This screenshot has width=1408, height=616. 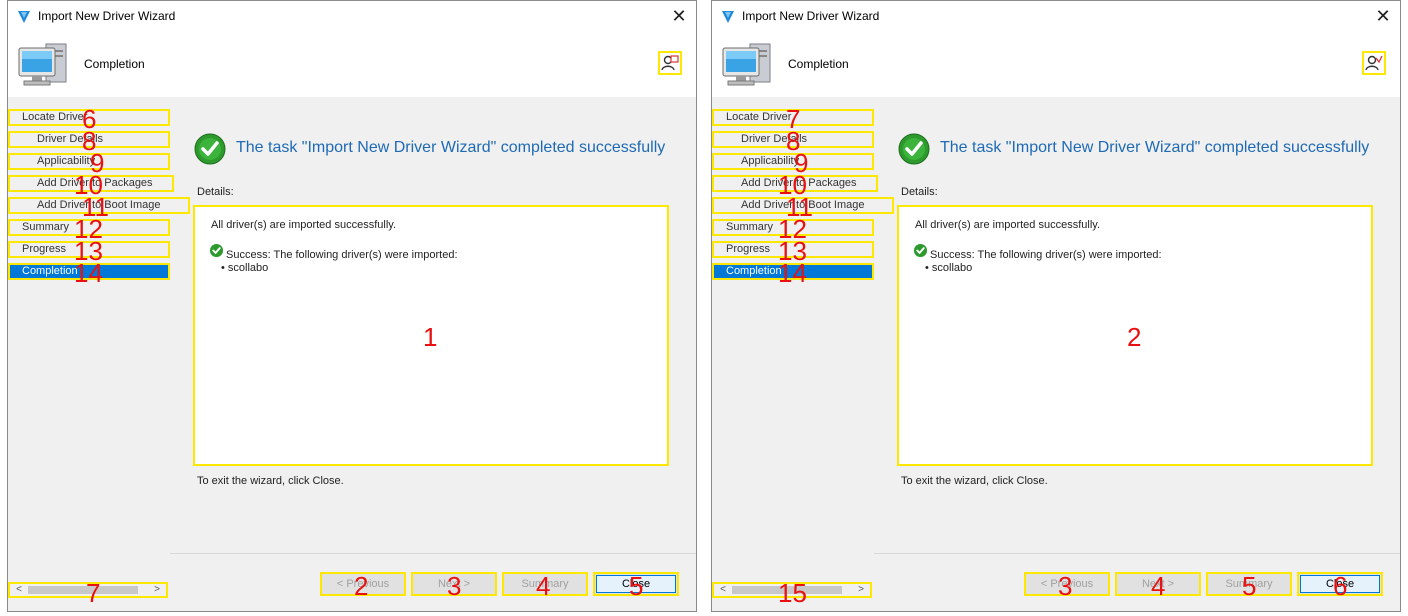 What do you see at coordinates (1340, 585) in the screenshot?
I see `close-button: Close 6` at bounding box center [1340, 585].